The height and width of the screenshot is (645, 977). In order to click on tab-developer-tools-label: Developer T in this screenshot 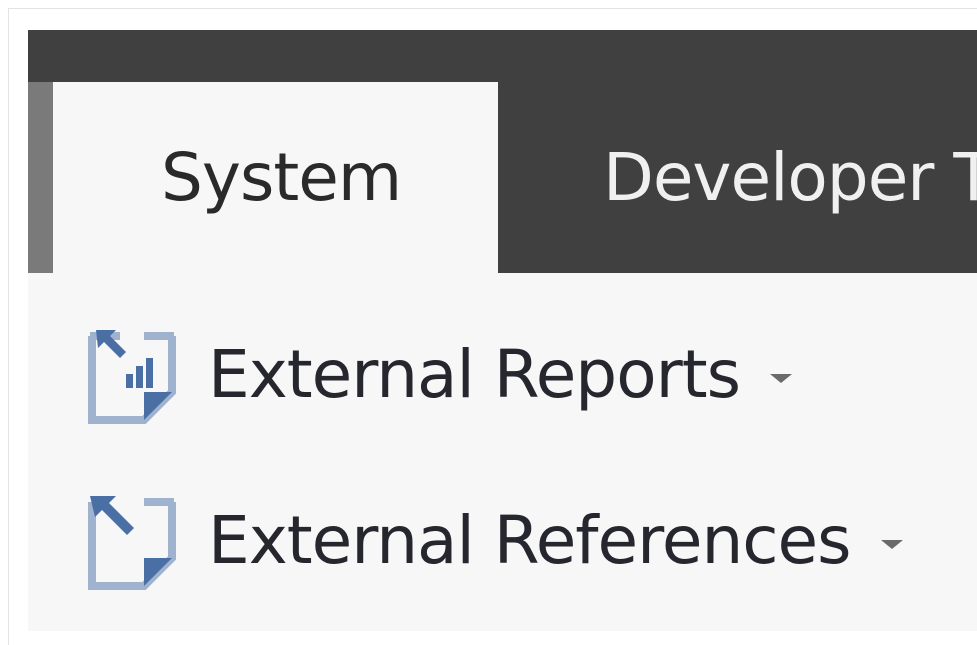, I will do `click(790, 177)`.